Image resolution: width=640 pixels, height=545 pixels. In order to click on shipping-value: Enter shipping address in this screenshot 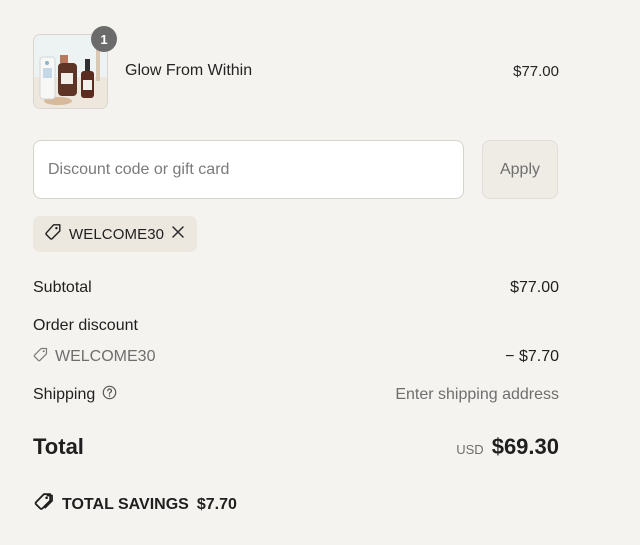, I will do `click(477, 394)`.